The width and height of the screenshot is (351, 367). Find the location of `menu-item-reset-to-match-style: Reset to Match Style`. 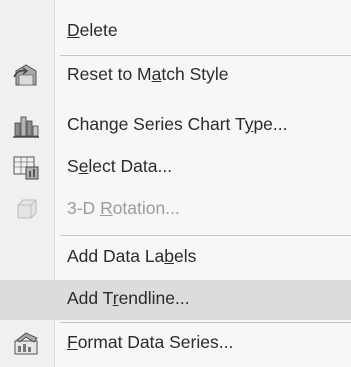

menu-item-reset-to-match-style: Reset to Match Style is located at coordinates (175, 76).